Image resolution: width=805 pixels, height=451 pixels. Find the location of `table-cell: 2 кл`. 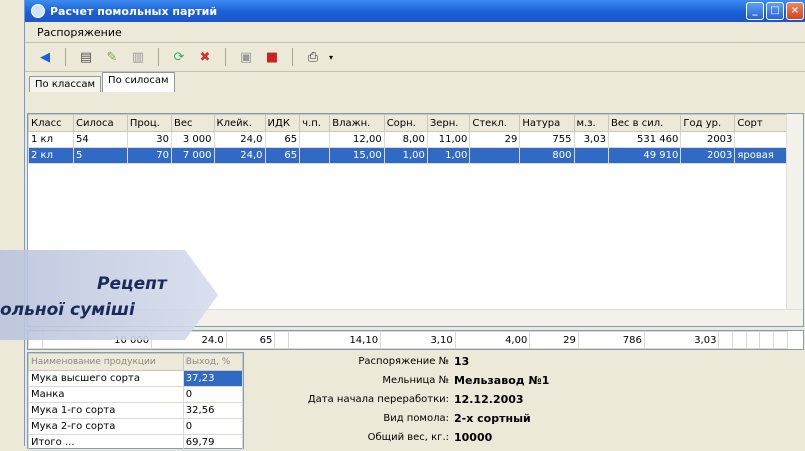

table-cell: 2 кл is located at coordinates (51, 155).